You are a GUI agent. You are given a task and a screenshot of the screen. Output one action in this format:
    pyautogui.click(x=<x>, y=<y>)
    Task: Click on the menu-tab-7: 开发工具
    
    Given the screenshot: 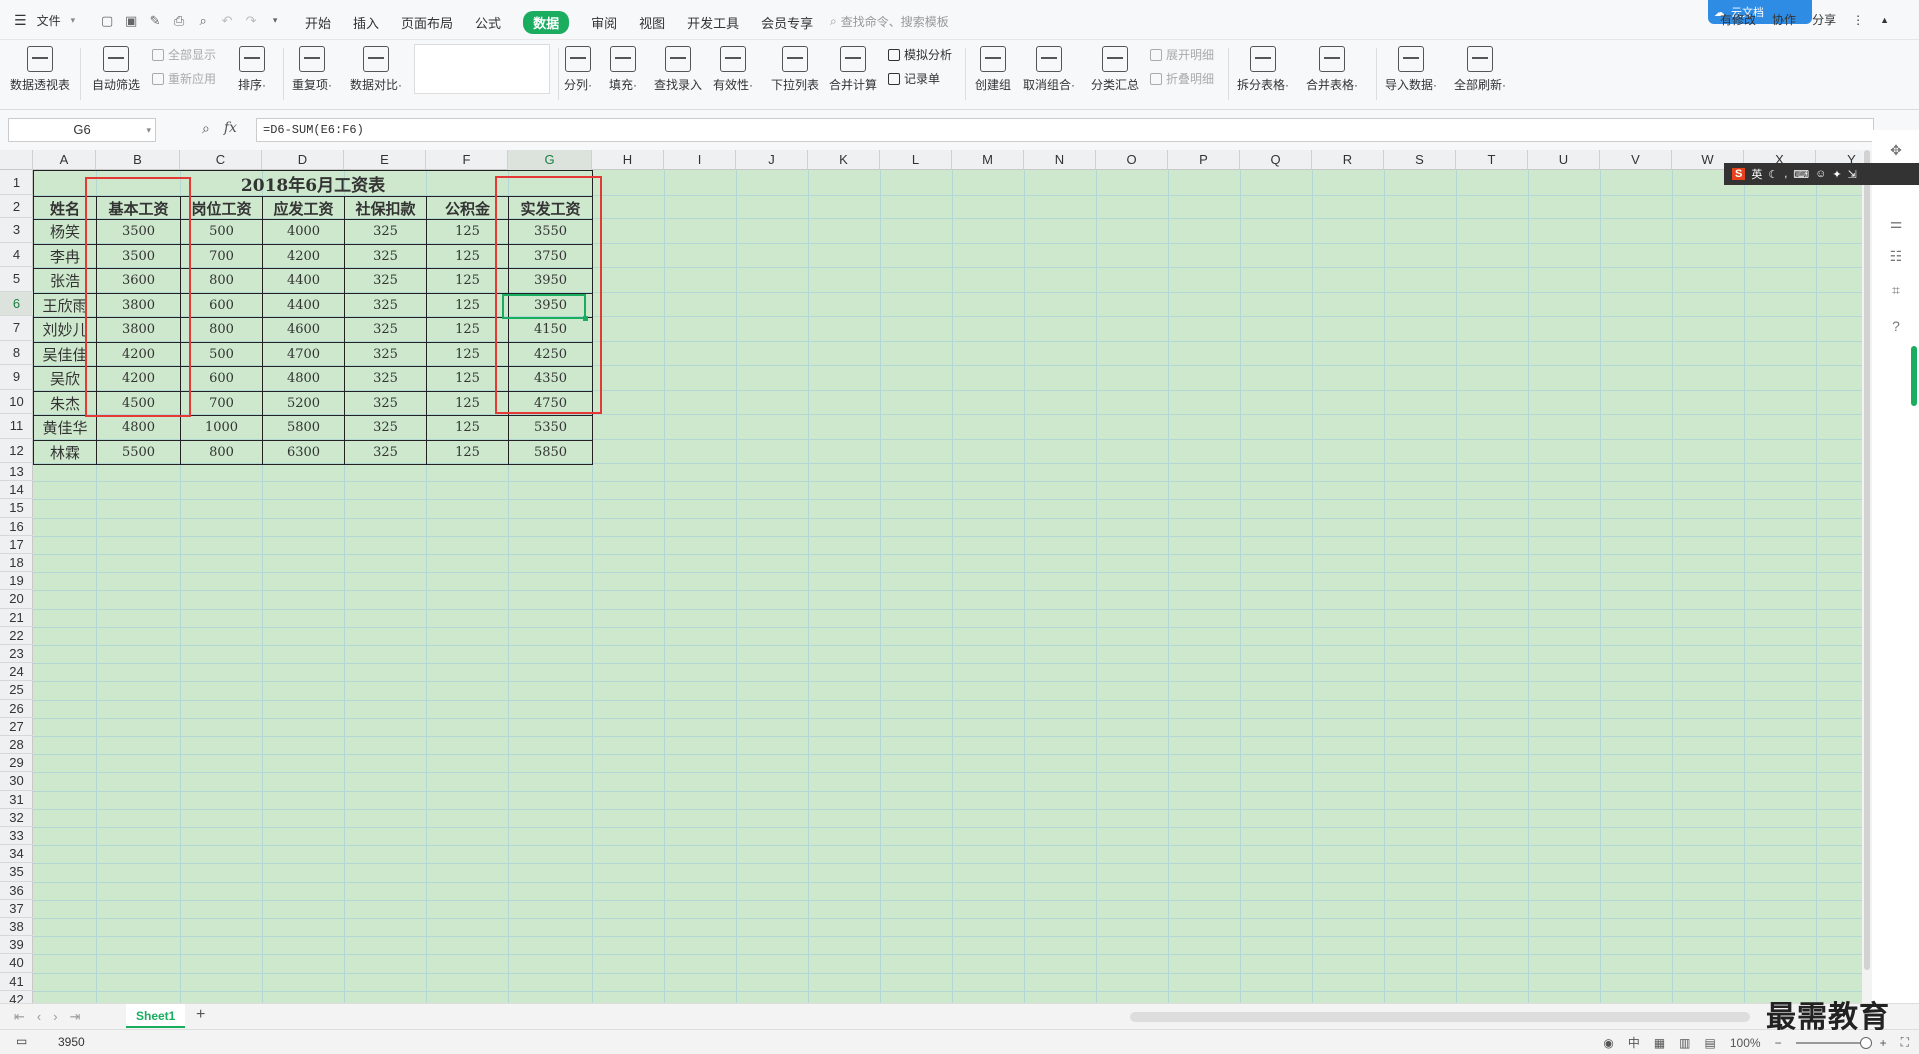 What is the action you would take?
    pyautogui.click(x=713, y=22)
    